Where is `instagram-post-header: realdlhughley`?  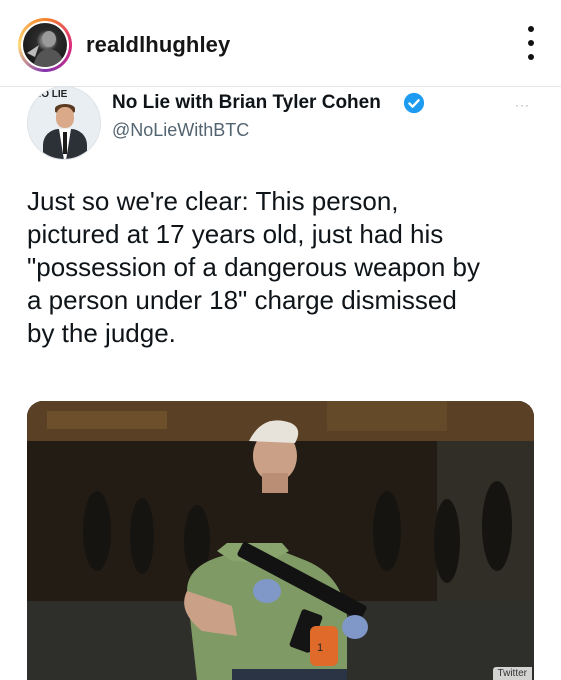 instagram-post-header: realdlhughley is located at coordinates (280, 43).